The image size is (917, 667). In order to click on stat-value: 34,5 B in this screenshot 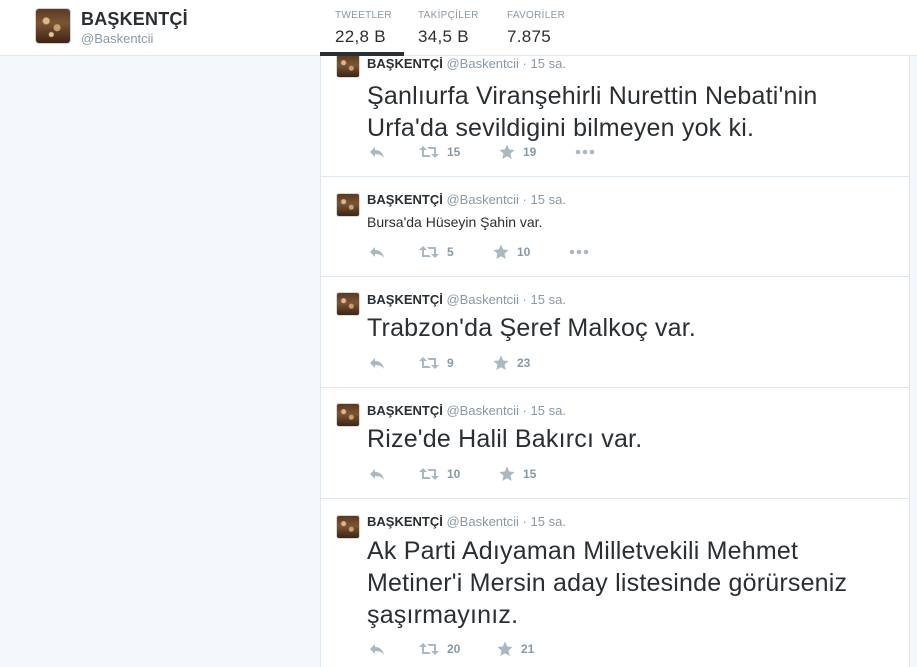, I will do `click(443, 36)`.